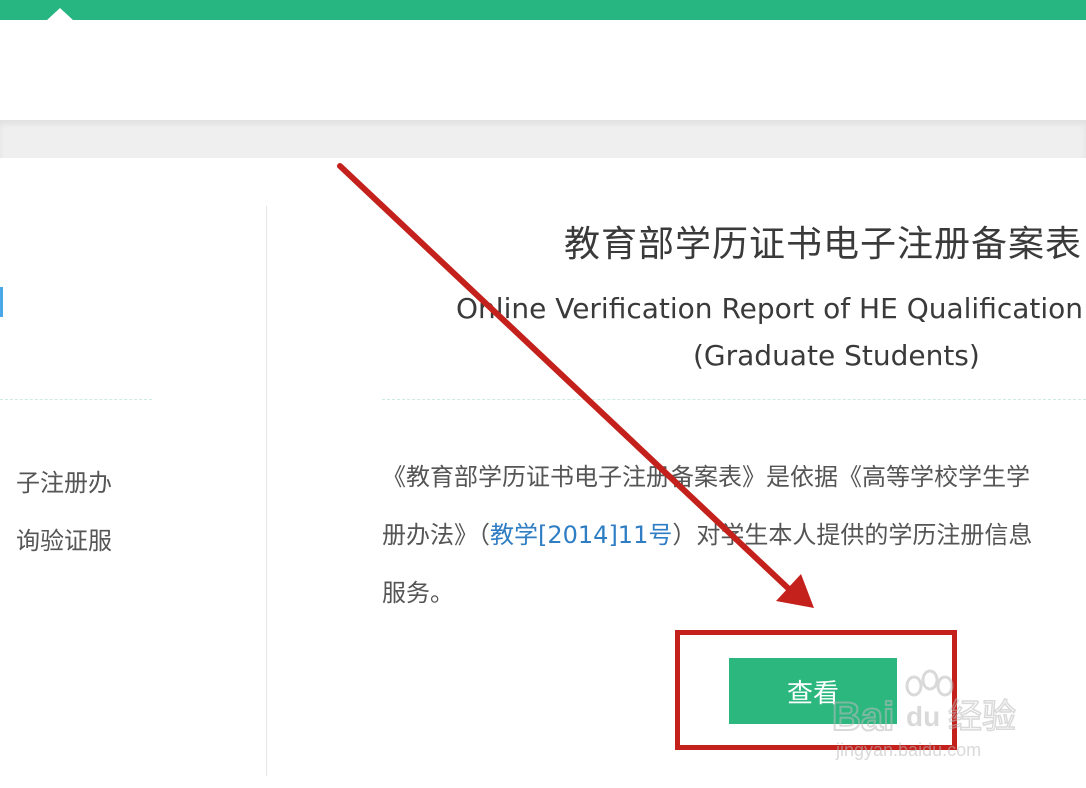 This screenshot has height=788, width=1086. What do you see at coordinates (581, 535) in the screenshot?
I see `regulation-link: 教学[2014]11号` at bounding box center [581, 535].